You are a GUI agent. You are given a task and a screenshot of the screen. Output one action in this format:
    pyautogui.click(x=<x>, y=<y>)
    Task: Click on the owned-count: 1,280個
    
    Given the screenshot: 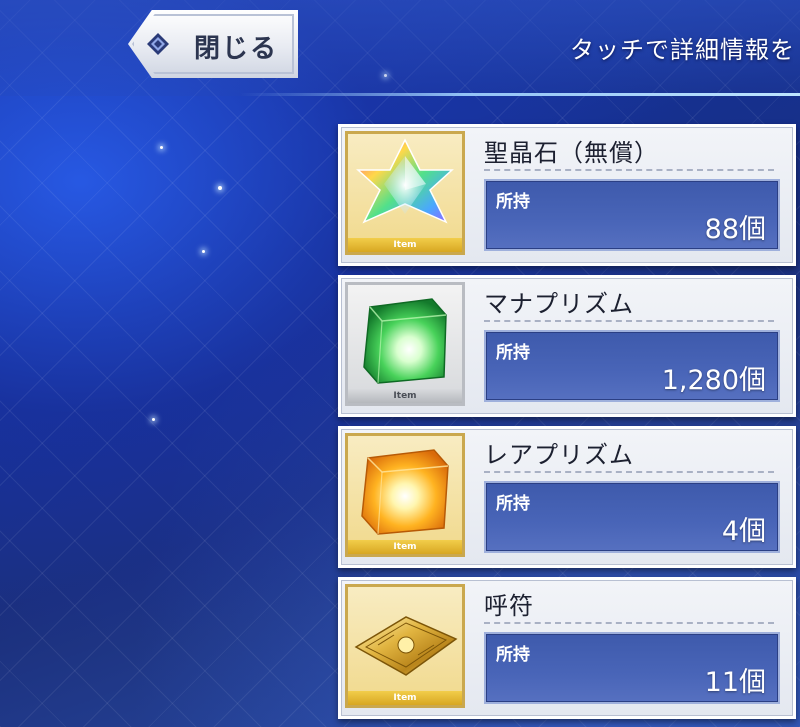 What is the action you would take?
    pyautogui.click(x=713, y=380)
    